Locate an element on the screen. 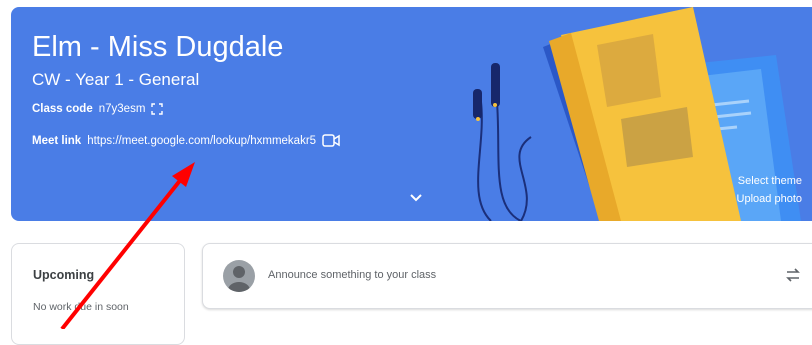  class-code-row: Class code n7y3esm is located at coordinates (98, 109).